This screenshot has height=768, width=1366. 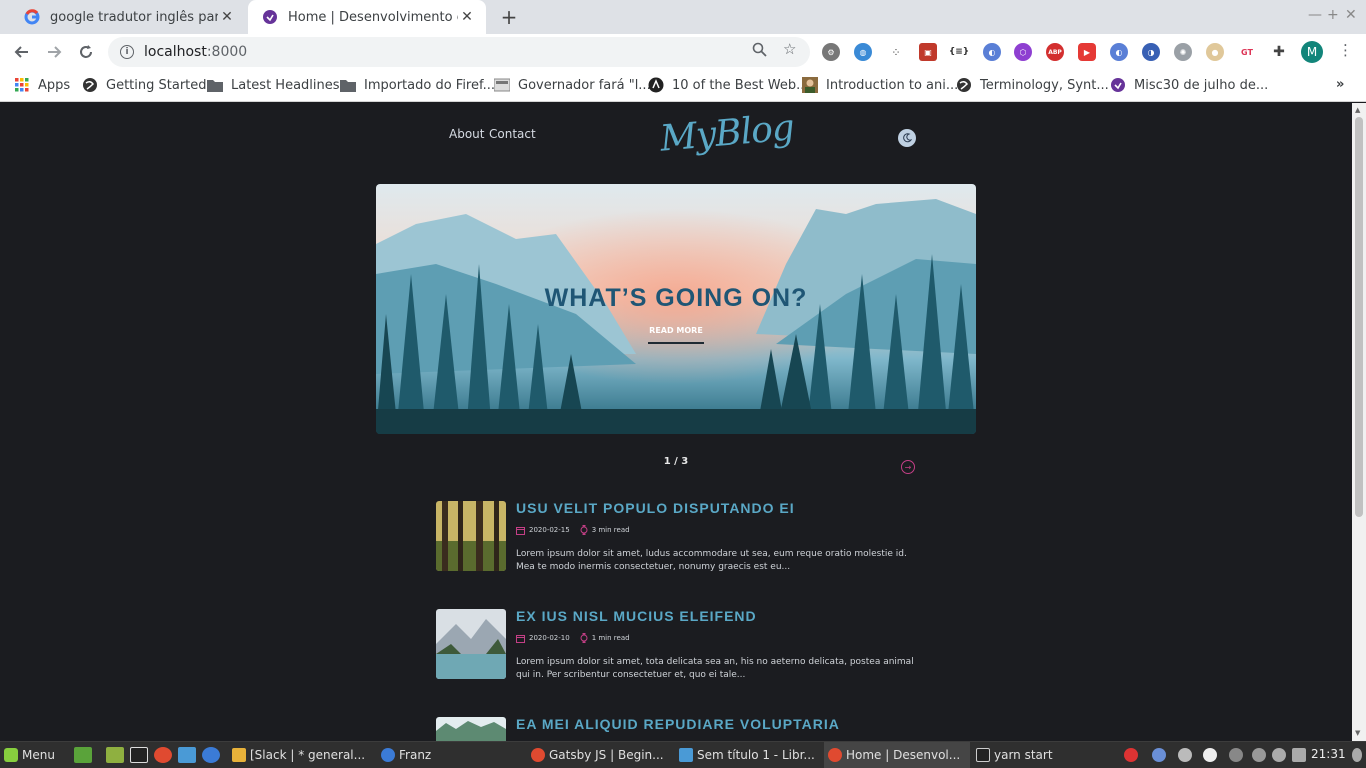 I want to click on bluetooth-tray-icon, so click(x=1236, y=755).